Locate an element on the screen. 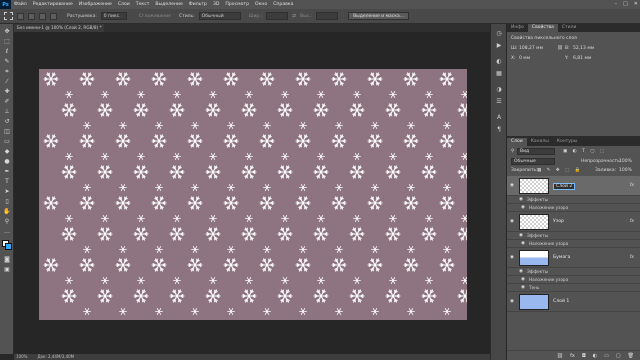 This screenshot has height=360, width=640. new-selection-icon is located at coordinates (20, 16).